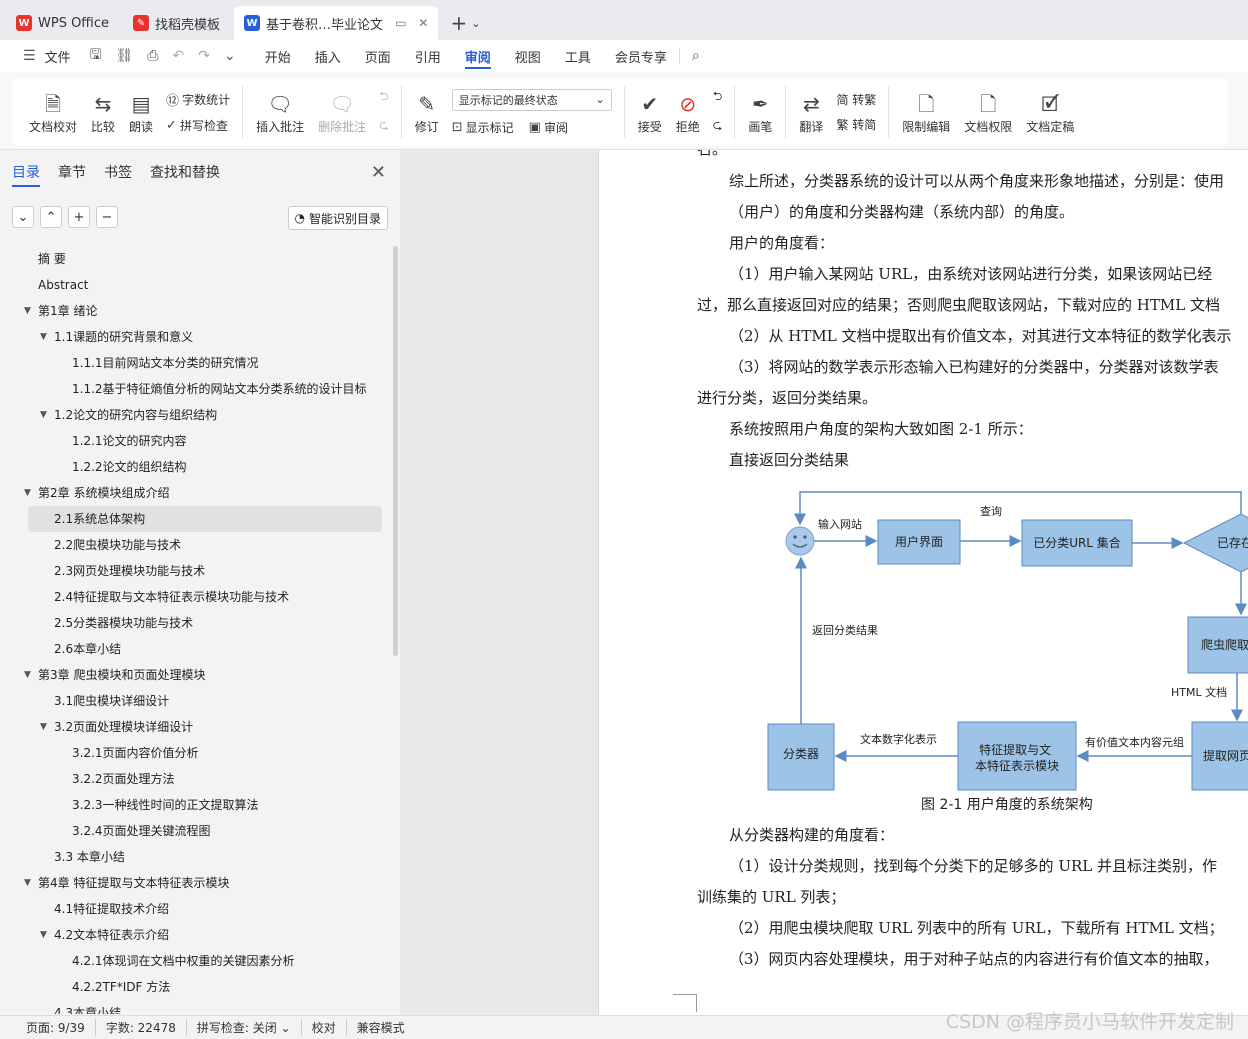  Describe the element at coordinates (196, 441) in the screenshot. I see `toc-item: 1.2.1论文的研究内容` at that location.